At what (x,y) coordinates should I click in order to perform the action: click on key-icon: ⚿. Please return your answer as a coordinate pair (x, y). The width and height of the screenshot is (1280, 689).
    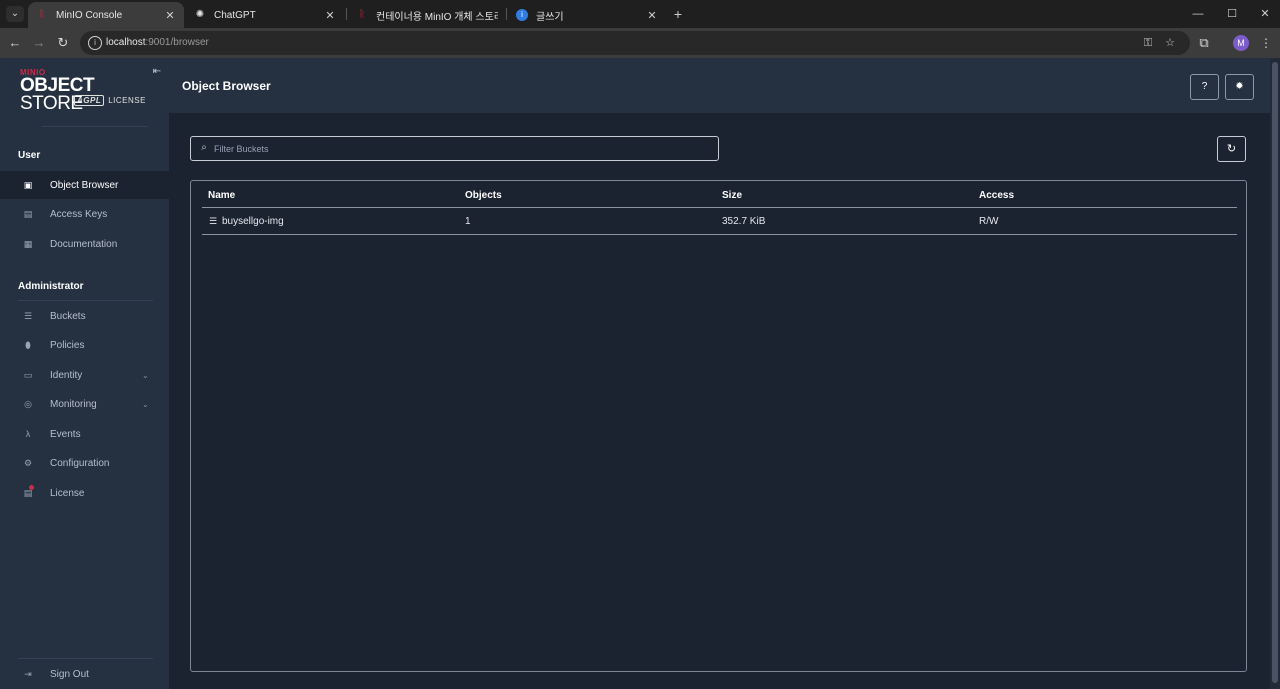
    Looking at the image, I should click on (1148, 43).